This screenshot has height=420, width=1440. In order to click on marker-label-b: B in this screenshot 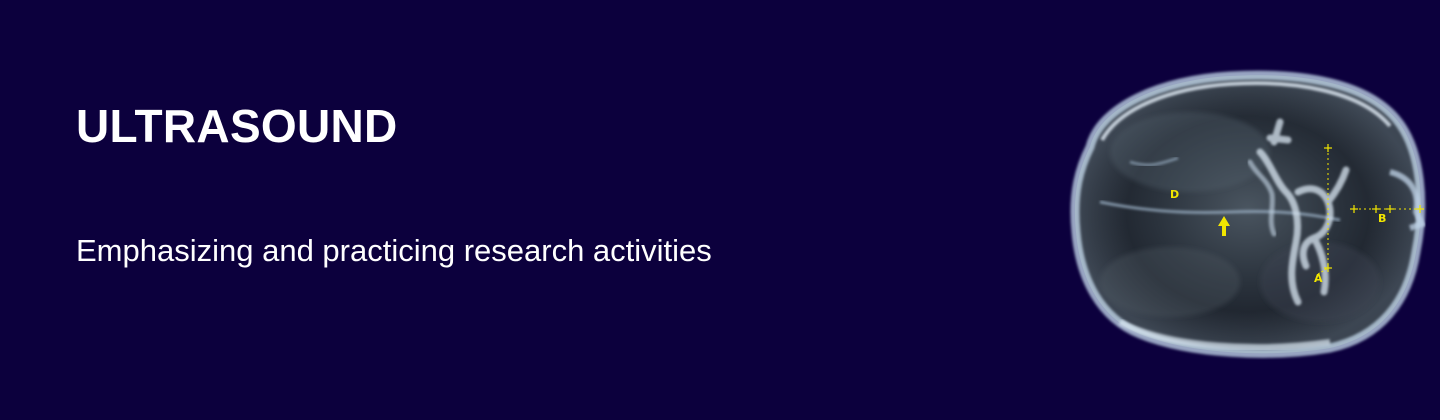, I will do `click(1382, 218)`.